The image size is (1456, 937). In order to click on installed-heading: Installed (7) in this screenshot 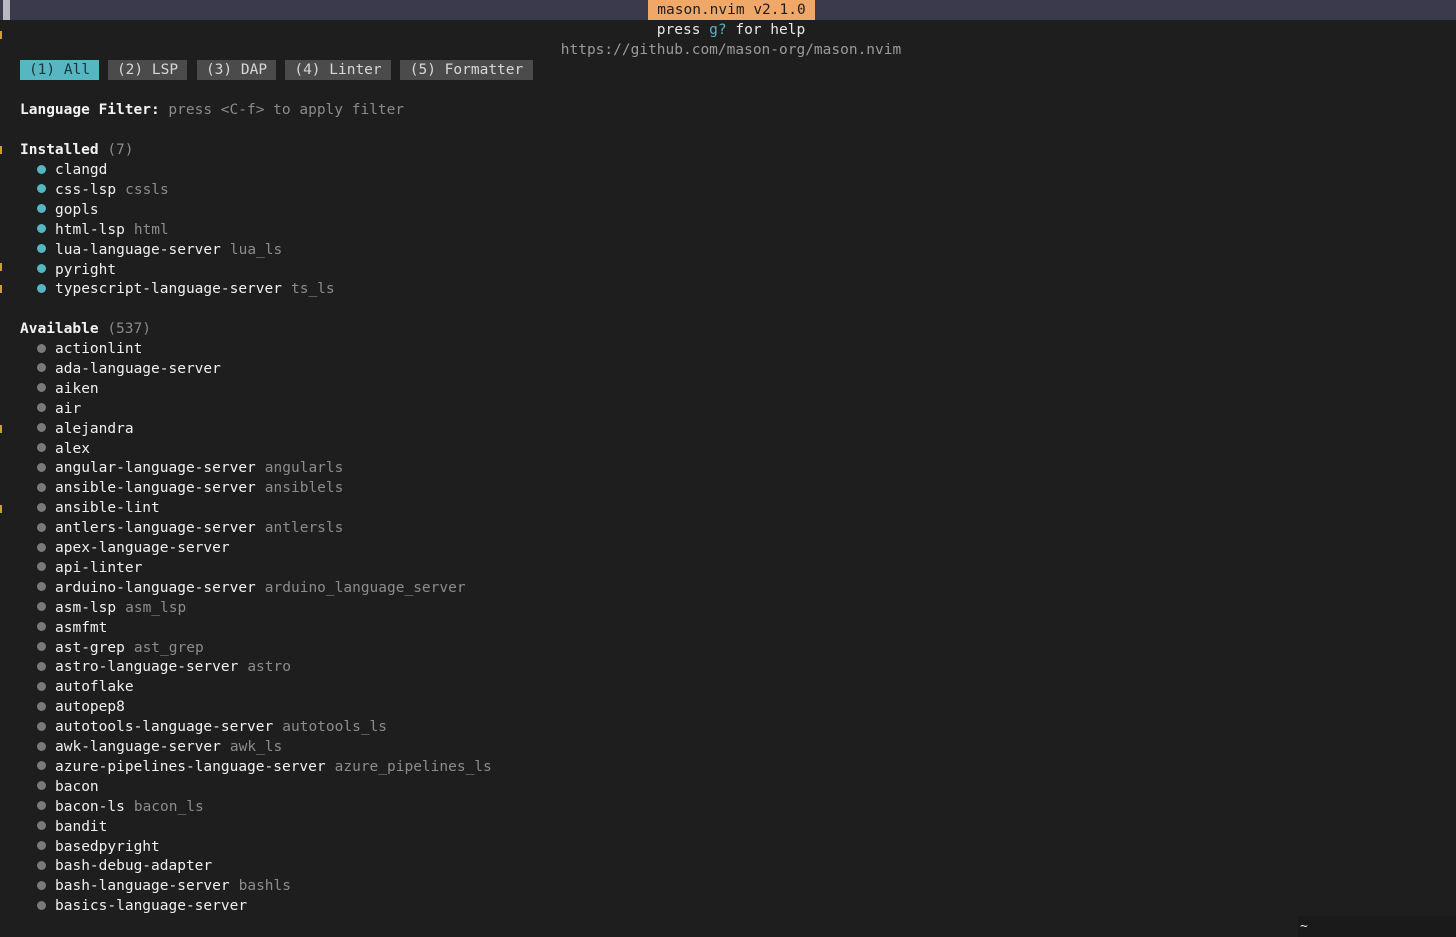, I will do `click(77, 150)`.